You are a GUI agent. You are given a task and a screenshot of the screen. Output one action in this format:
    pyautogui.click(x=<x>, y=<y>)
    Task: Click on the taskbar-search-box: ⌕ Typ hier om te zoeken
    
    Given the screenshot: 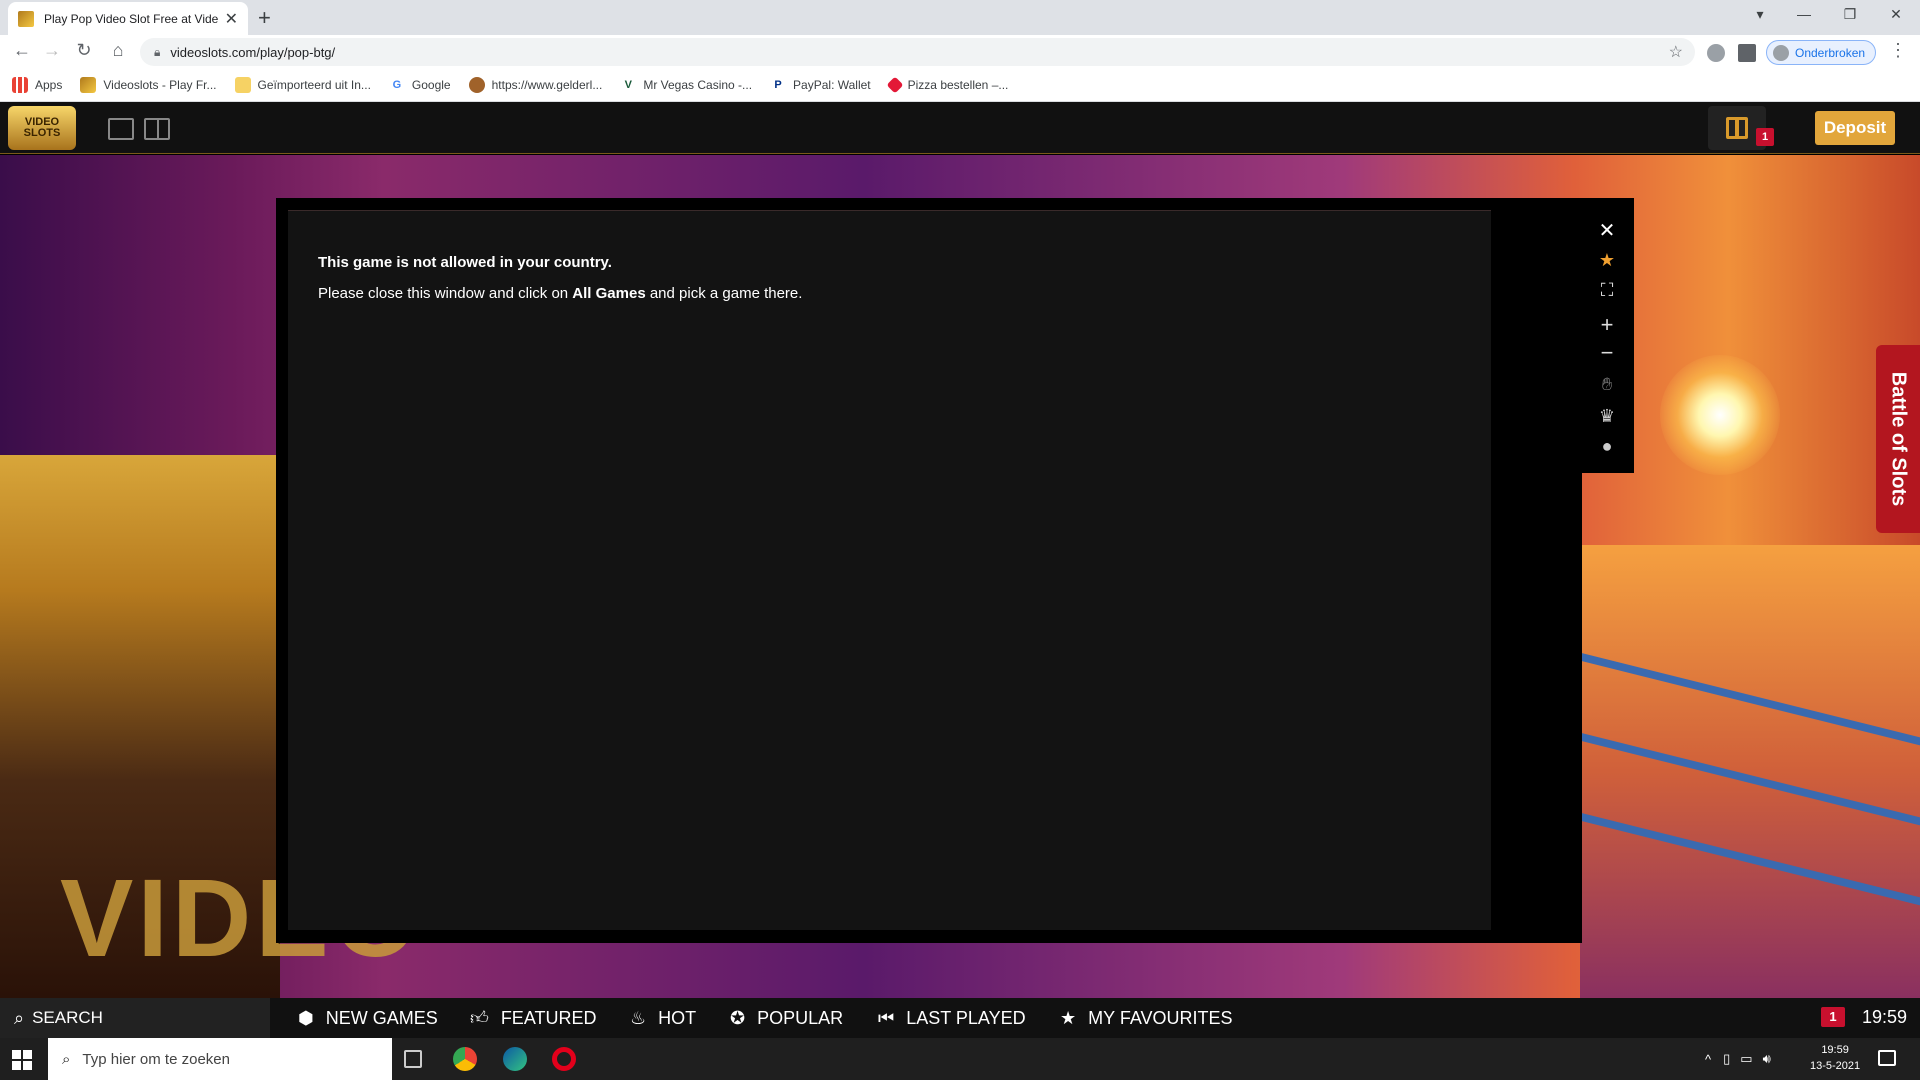 What is the action you would take?
    pyautogui.click(x=220, y=1059)
    